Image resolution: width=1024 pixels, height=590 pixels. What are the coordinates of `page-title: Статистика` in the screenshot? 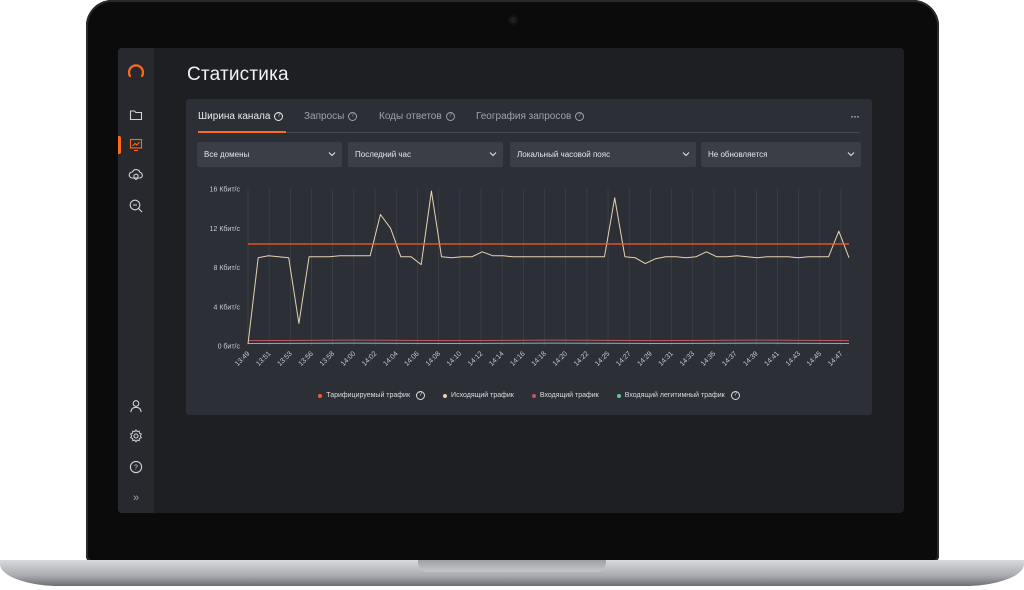 It's located at (238, 74).